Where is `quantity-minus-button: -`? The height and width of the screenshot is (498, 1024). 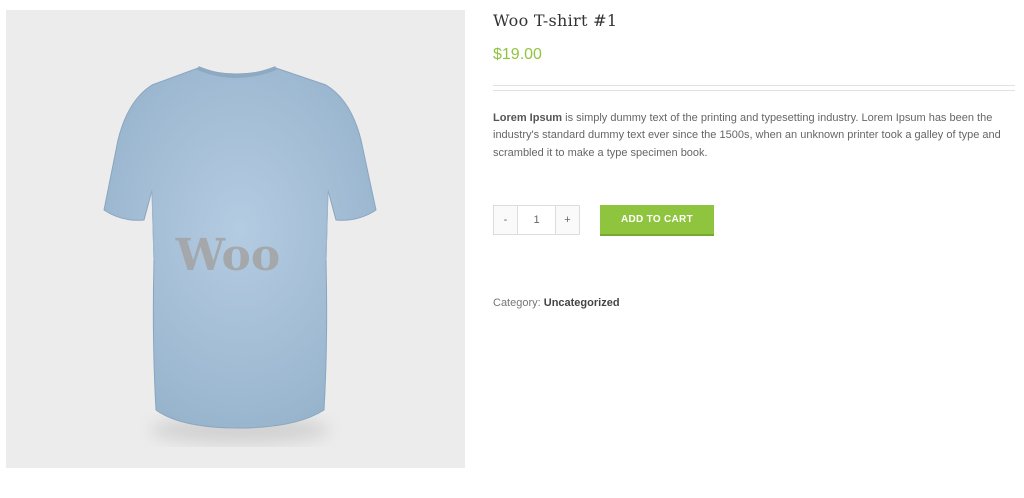 quantity-minus-button: - is located at coordinates (505, 220).